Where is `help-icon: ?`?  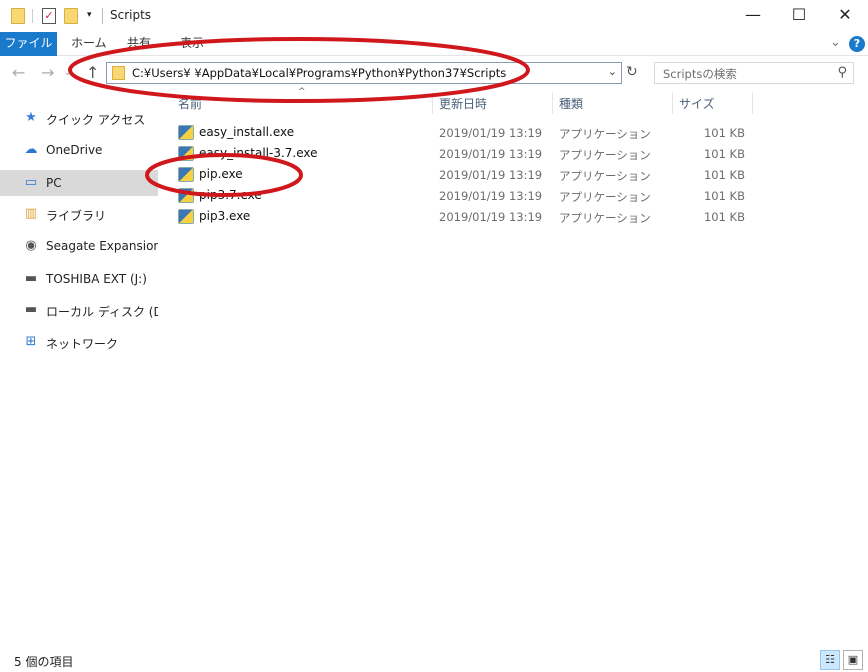 help-icon: ? is located at coordinates (857, 44).